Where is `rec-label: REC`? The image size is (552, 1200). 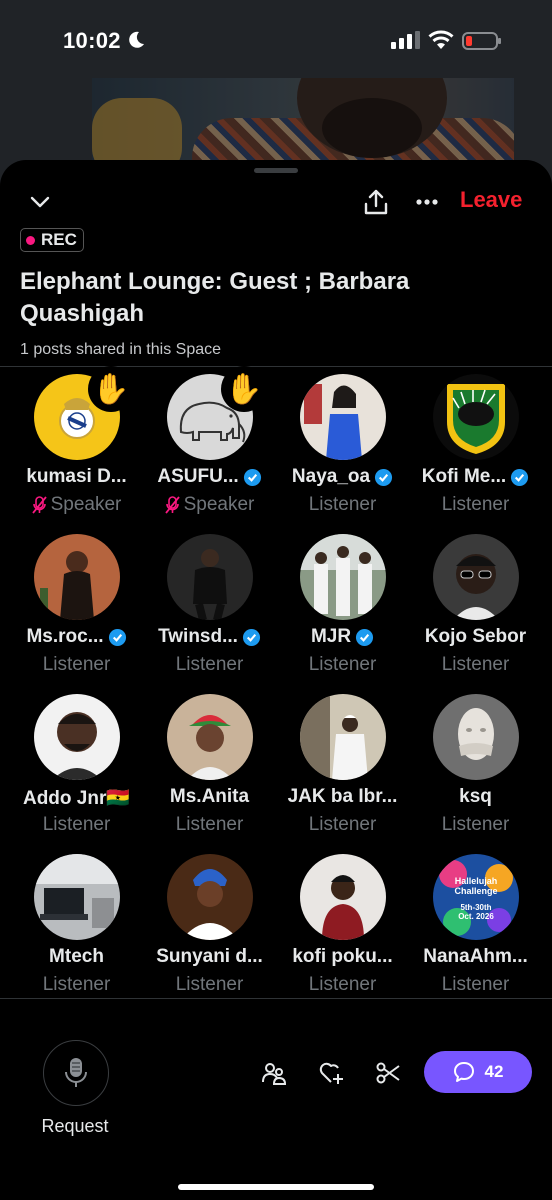
rec-label: REC is located at coordinates (59, 239).